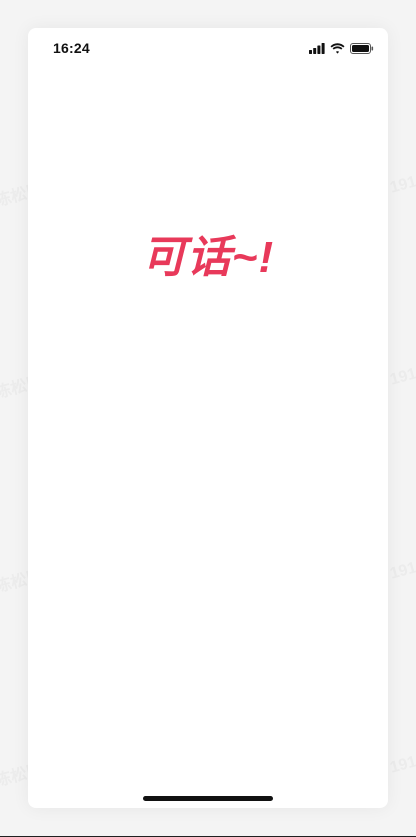 The image size is (416, 837). What do you see at coordinates (208, 798) in the screenshot?
I see `home-indicator` at bounding box center [208, 798].